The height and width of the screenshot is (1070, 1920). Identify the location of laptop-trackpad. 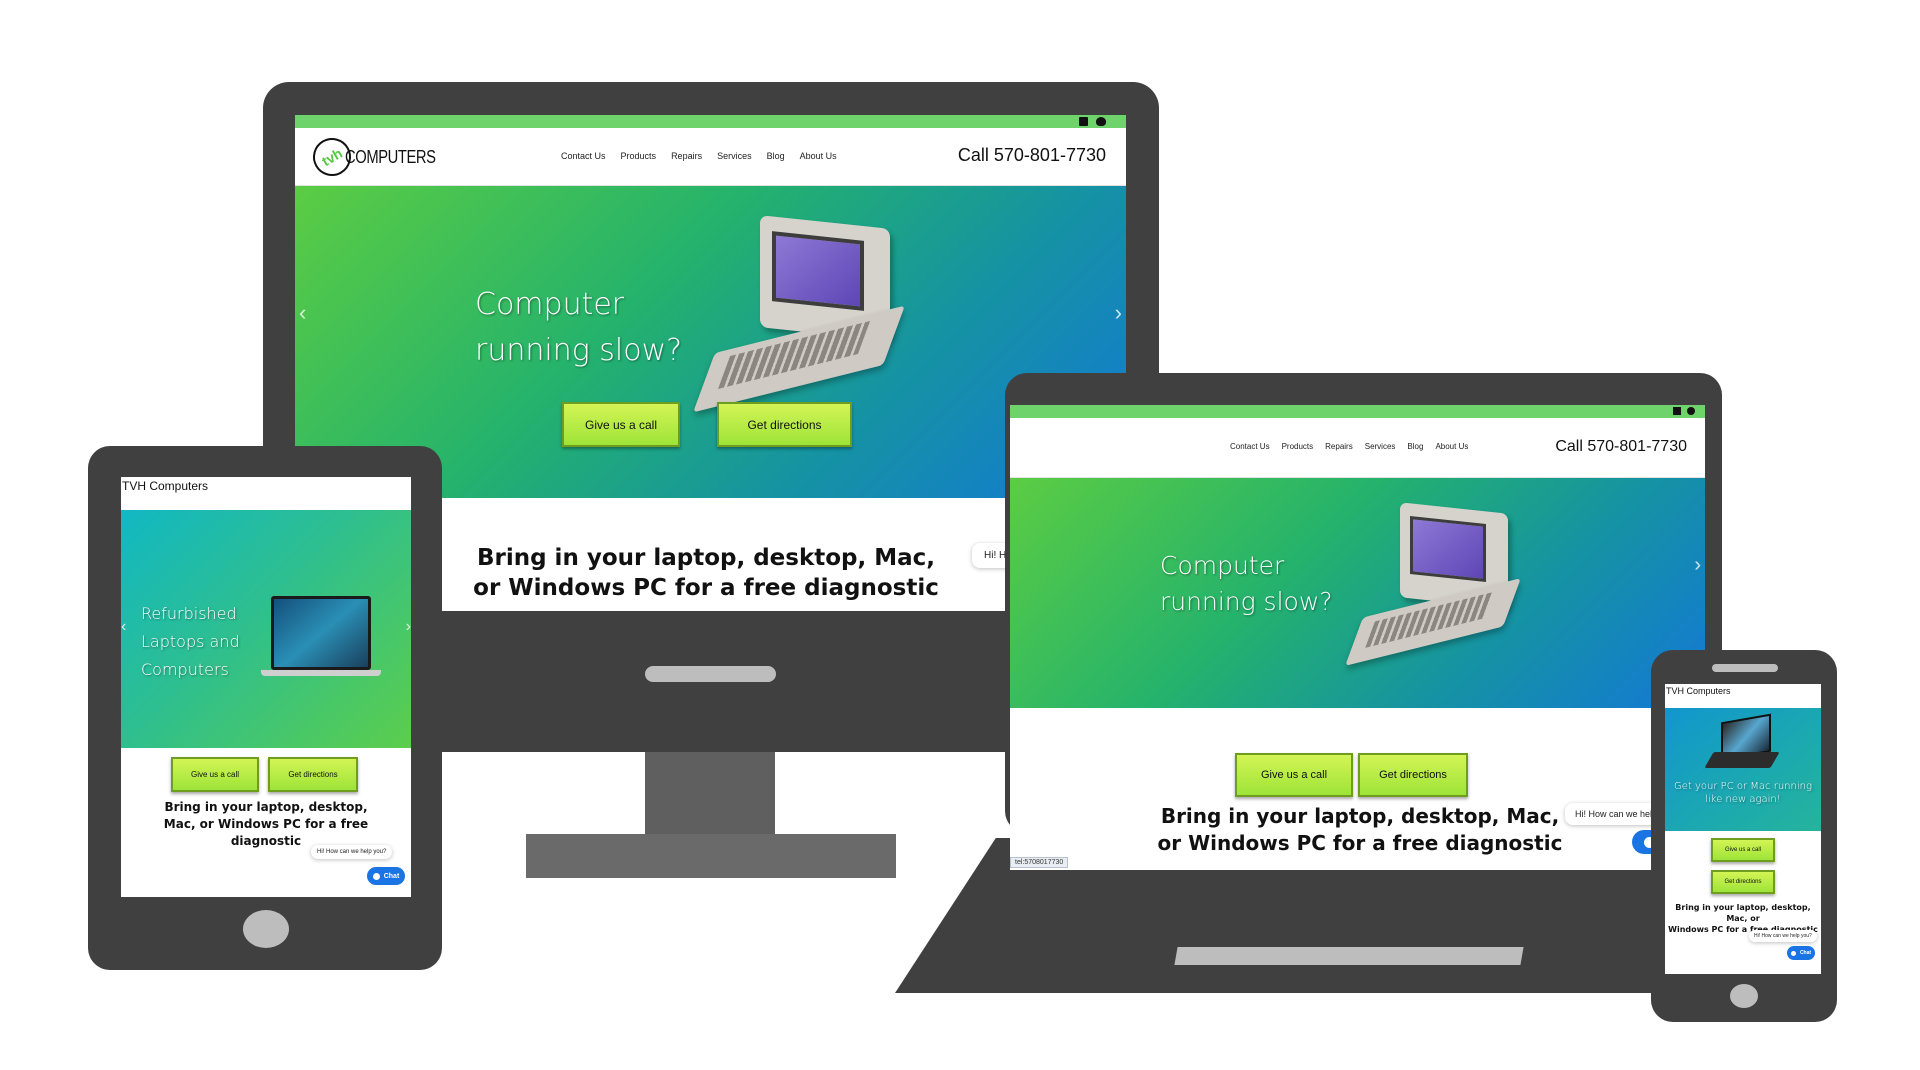
(1349, 956).